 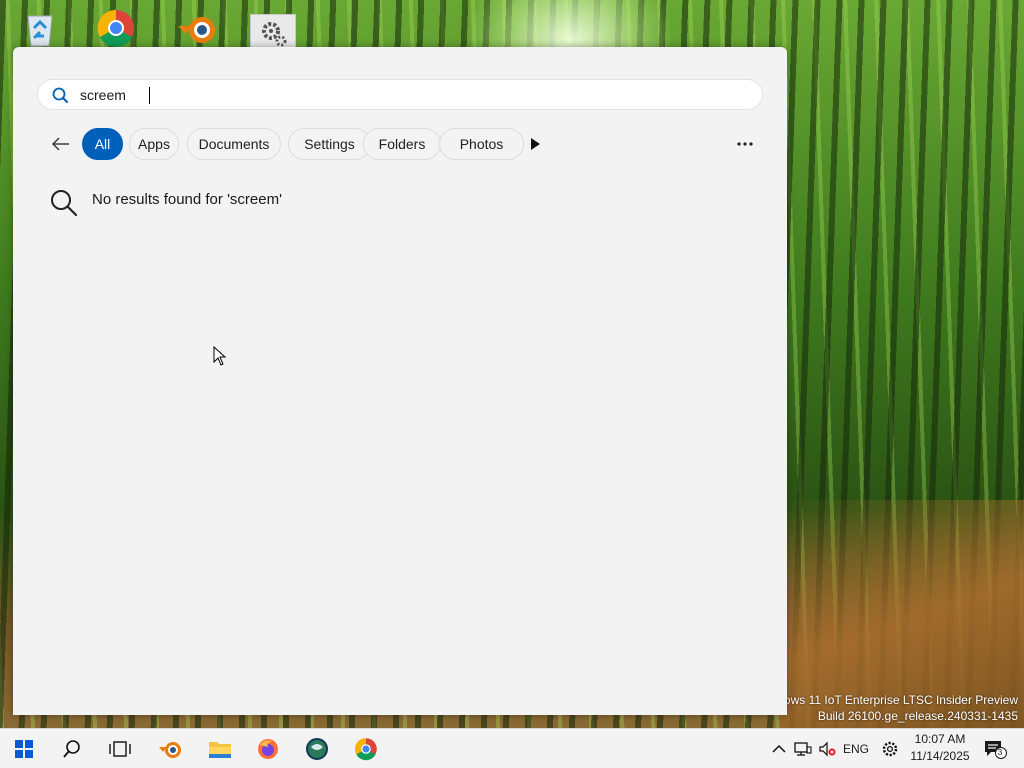 I want to click on task-view-button, so click(x=120, y=748).